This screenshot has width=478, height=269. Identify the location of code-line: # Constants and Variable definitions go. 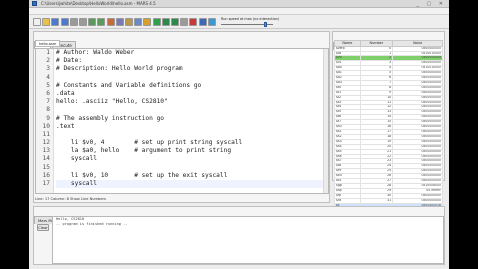
(192, 86).